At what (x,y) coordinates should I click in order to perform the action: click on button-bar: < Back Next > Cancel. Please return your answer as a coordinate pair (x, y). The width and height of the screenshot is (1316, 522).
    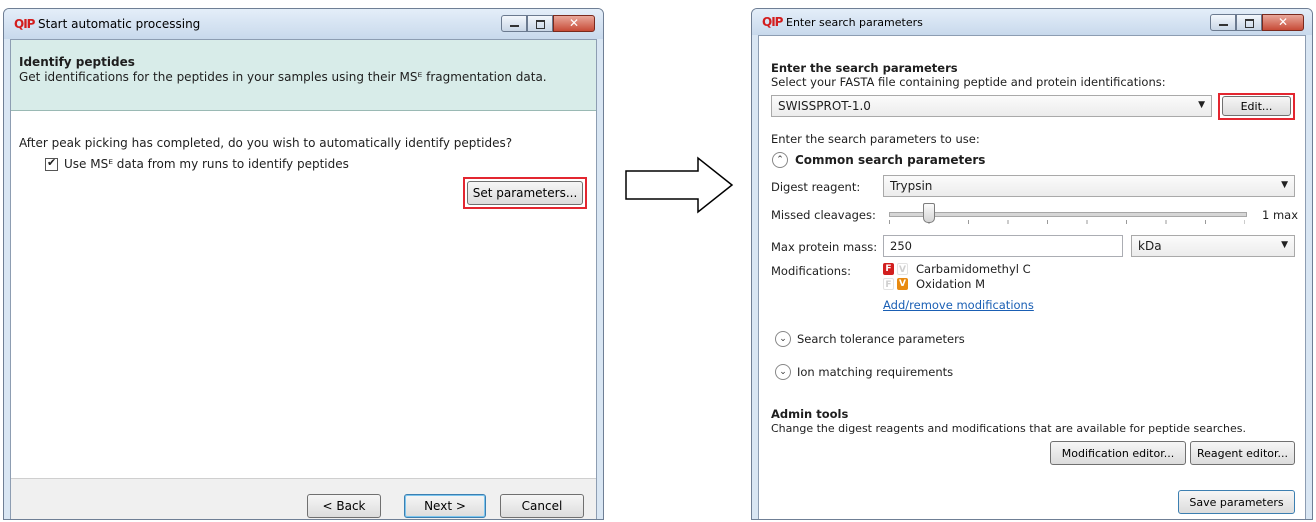
    Looking at the image, I should click on (303, 498).